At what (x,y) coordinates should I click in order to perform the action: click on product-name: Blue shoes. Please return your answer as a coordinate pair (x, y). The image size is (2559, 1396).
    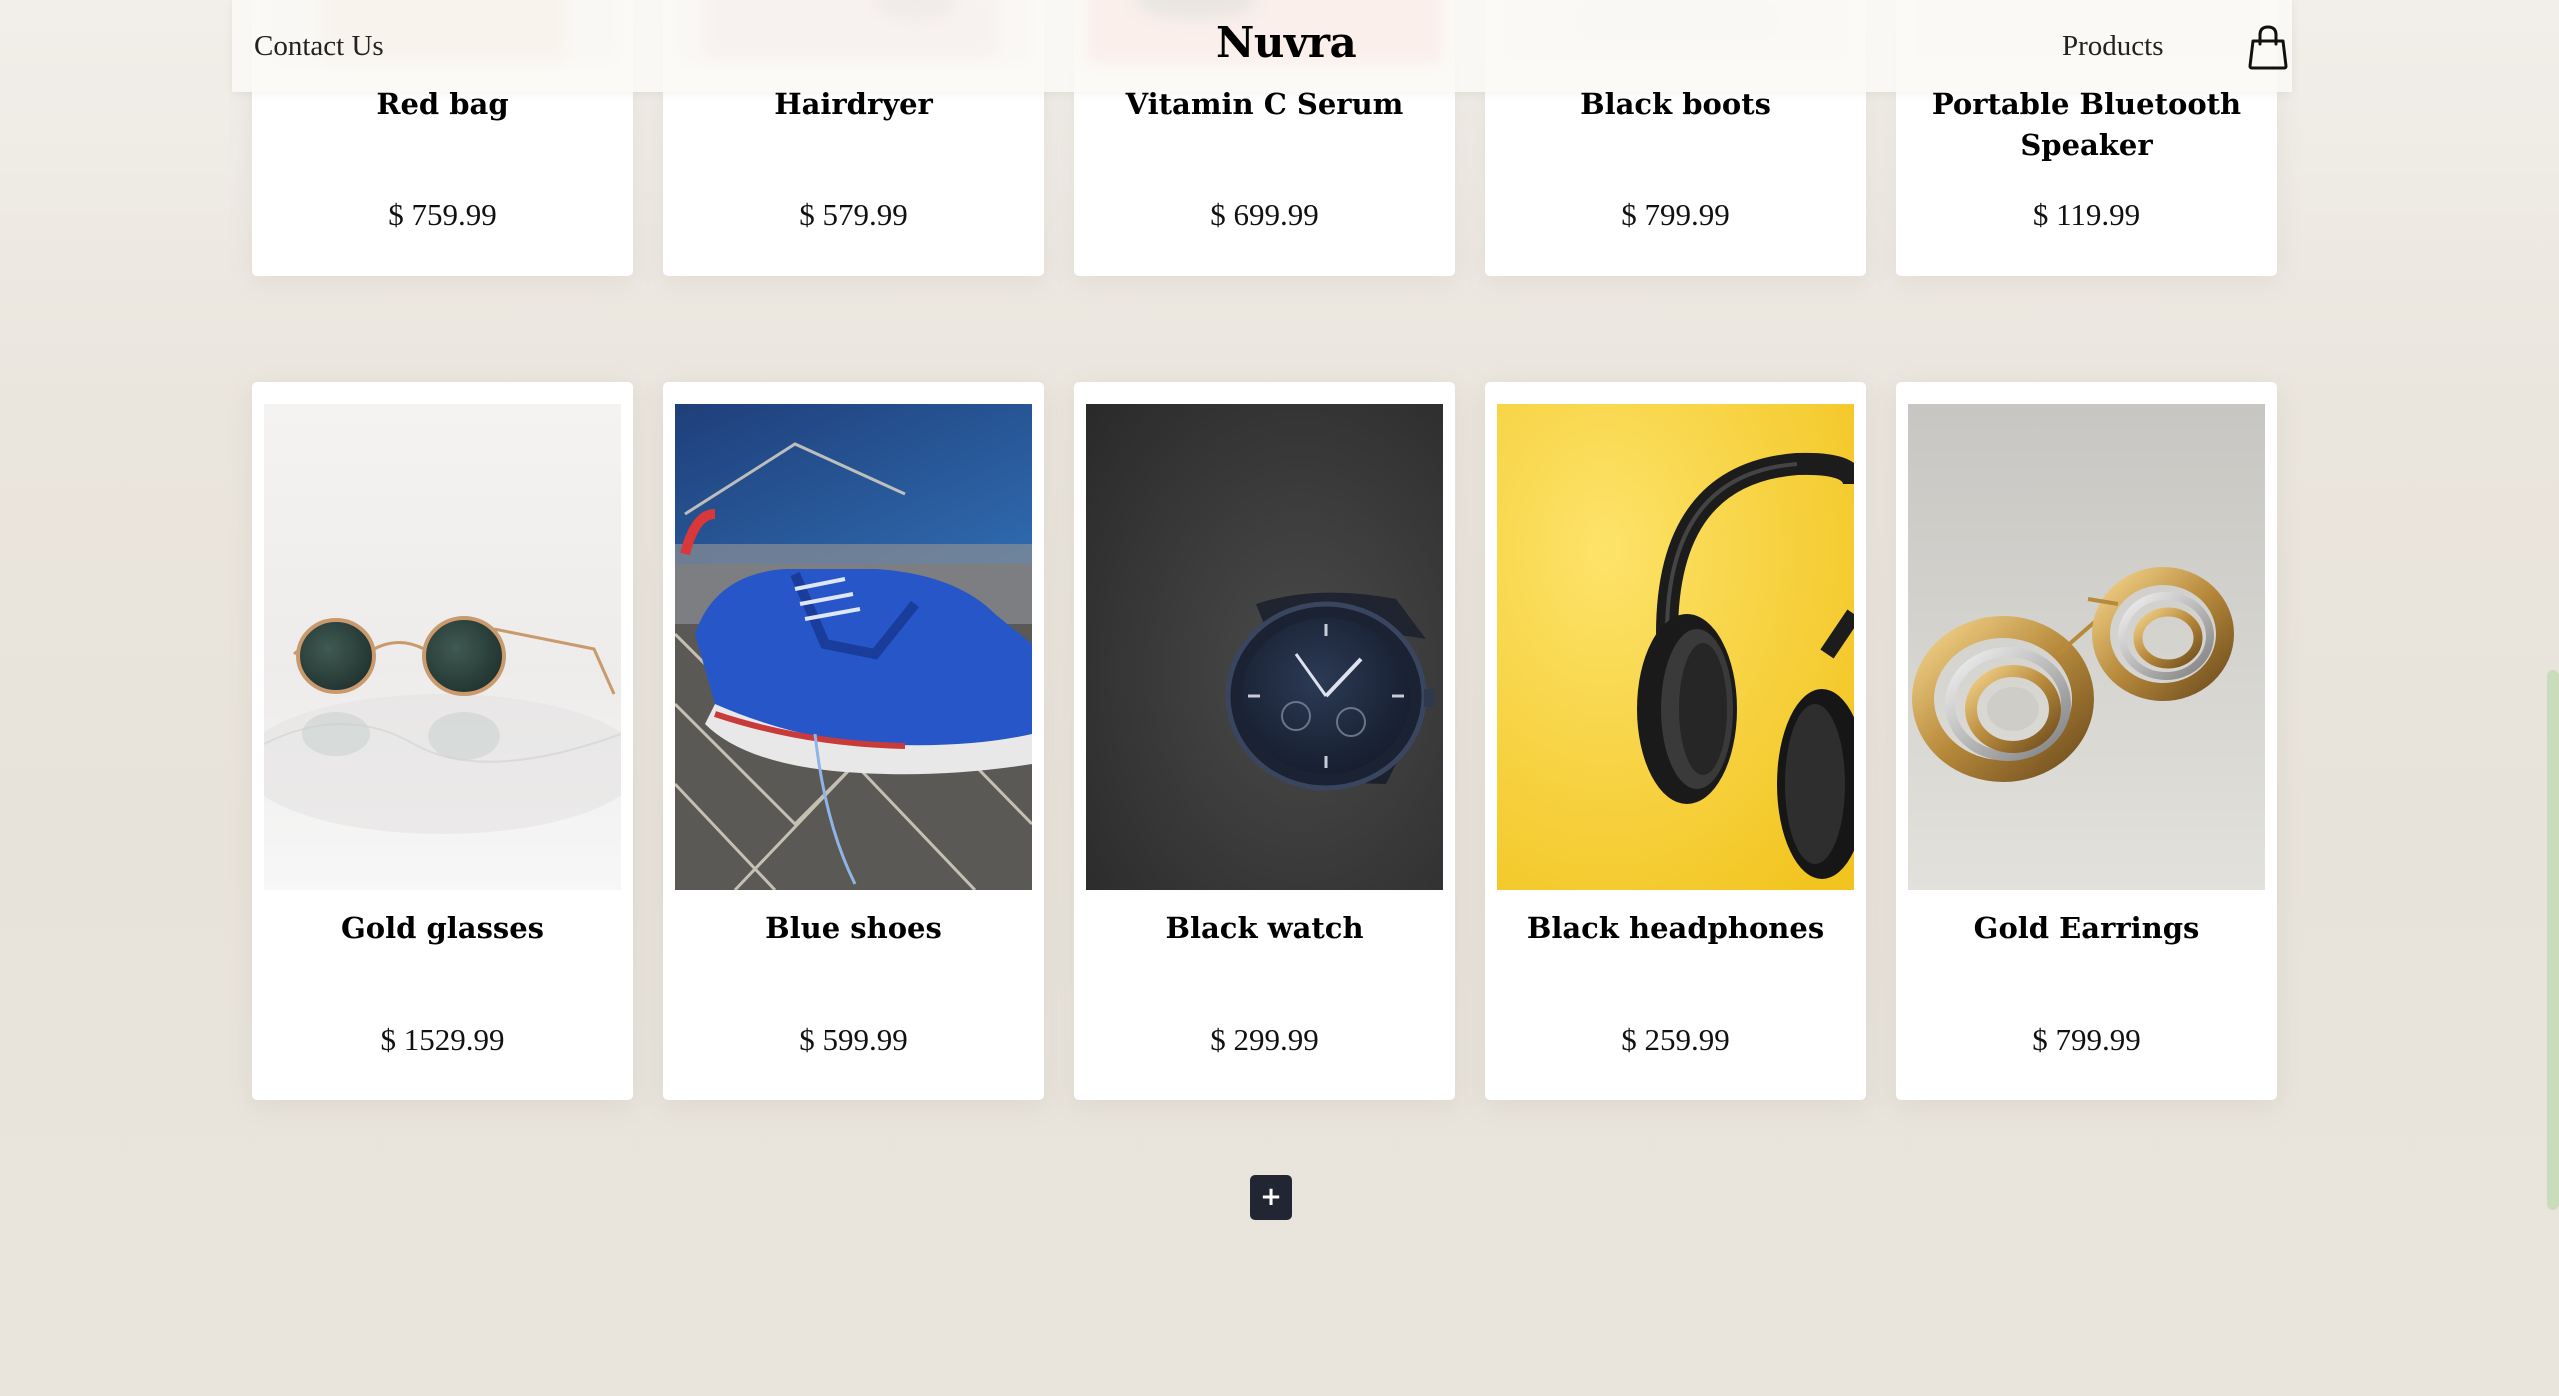
    Looking at the image, I should click on (853, 928).